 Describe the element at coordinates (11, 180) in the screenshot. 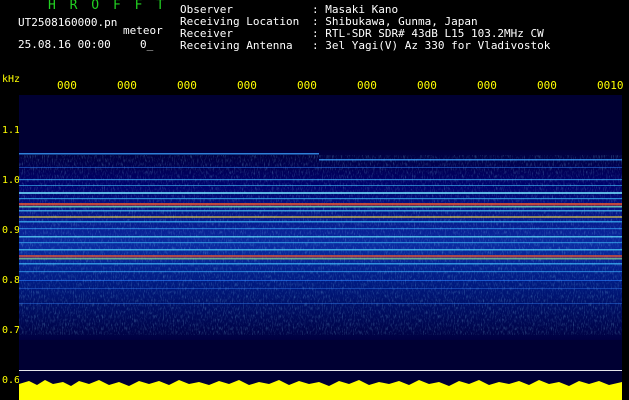

I see `frequency-tick: 1.0` at that location.